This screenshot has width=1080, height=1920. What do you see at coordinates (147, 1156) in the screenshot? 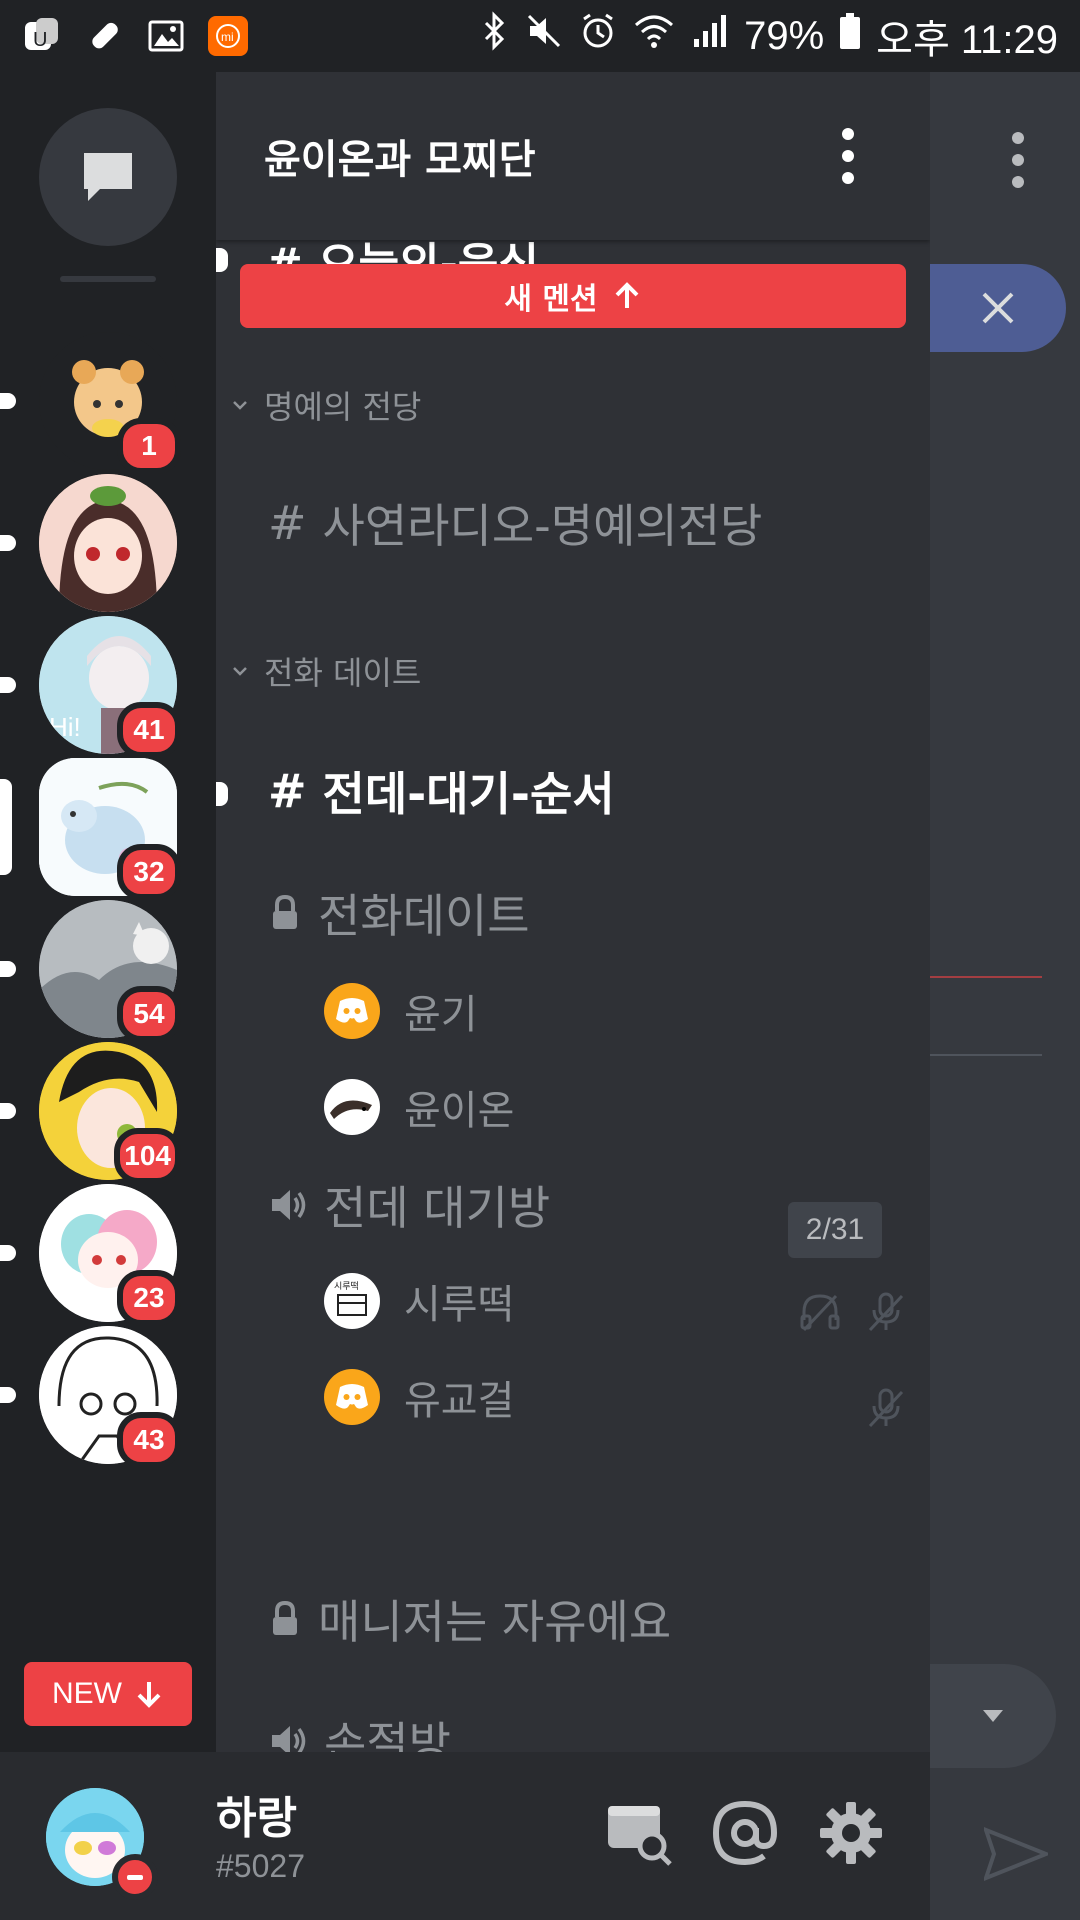
I see `mention-badge: 104` at bounding box center [147, 1156].